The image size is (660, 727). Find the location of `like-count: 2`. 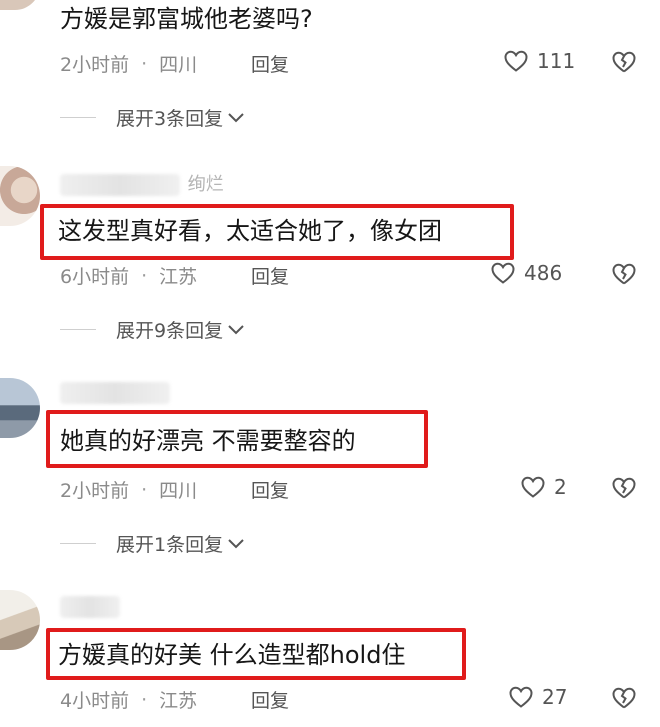

like-count: 2 is located at coordinates (560, 487).